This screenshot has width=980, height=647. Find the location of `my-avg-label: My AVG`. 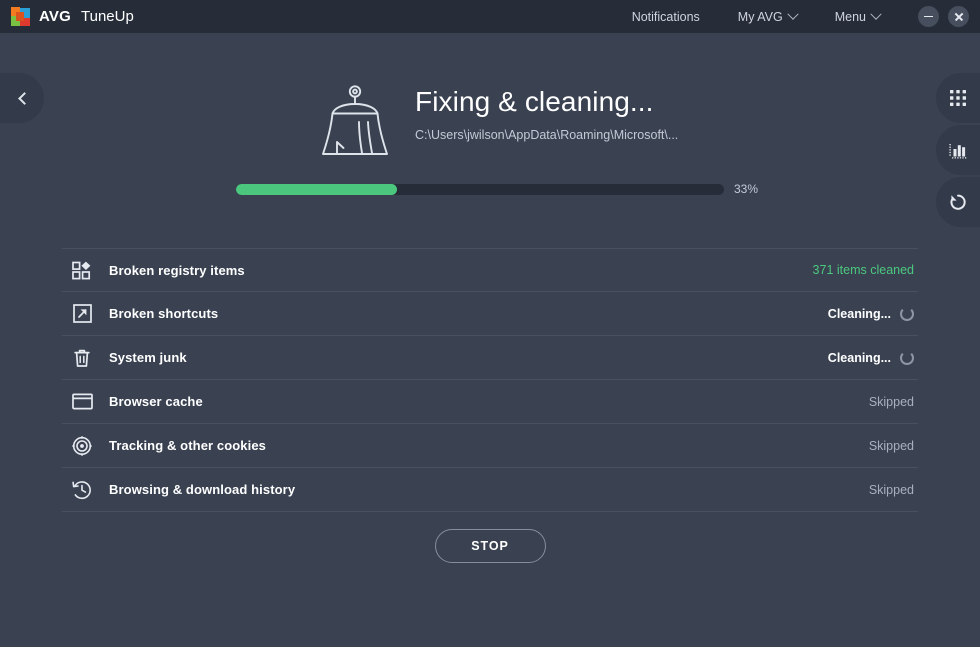

my-avg-label: My AVG is located at coordinates (760, 16).